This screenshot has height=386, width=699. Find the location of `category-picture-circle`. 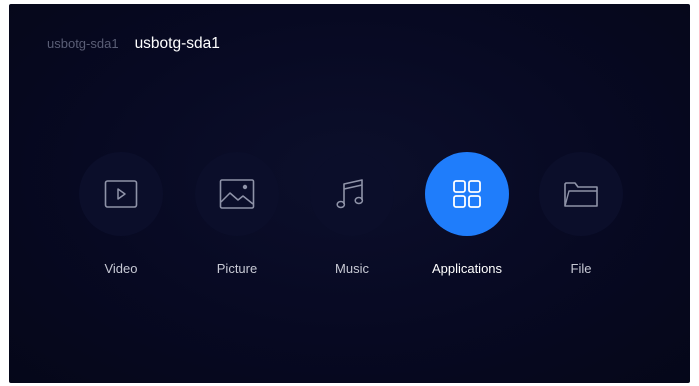

category-picture-circle is located at coordinates (237, 194).